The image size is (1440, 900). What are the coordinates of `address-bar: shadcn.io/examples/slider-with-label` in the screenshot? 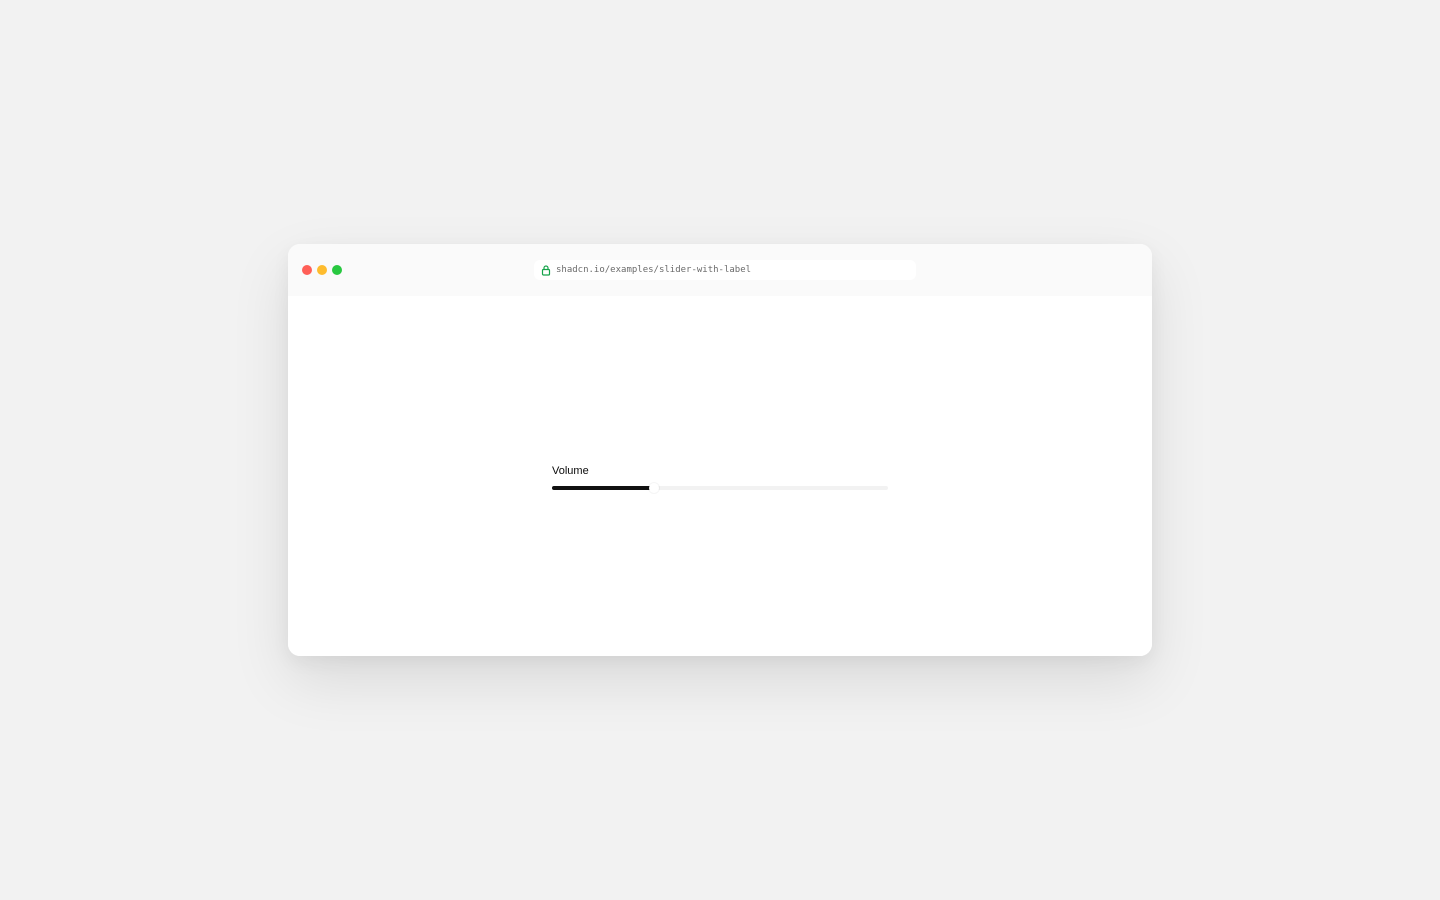 It's located at (725, 270).